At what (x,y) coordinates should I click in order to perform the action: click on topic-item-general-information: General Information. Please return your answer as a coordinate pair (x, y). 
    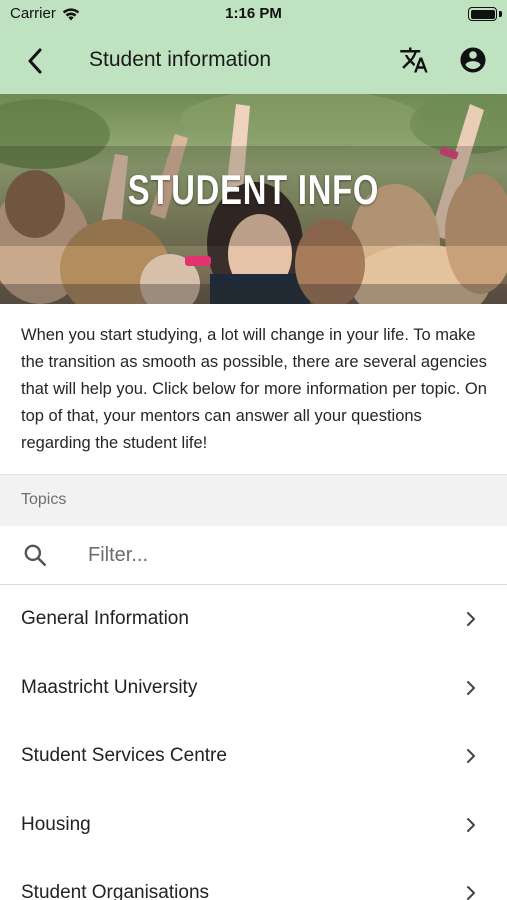
    Looking at the image, I should click on (253, 619).